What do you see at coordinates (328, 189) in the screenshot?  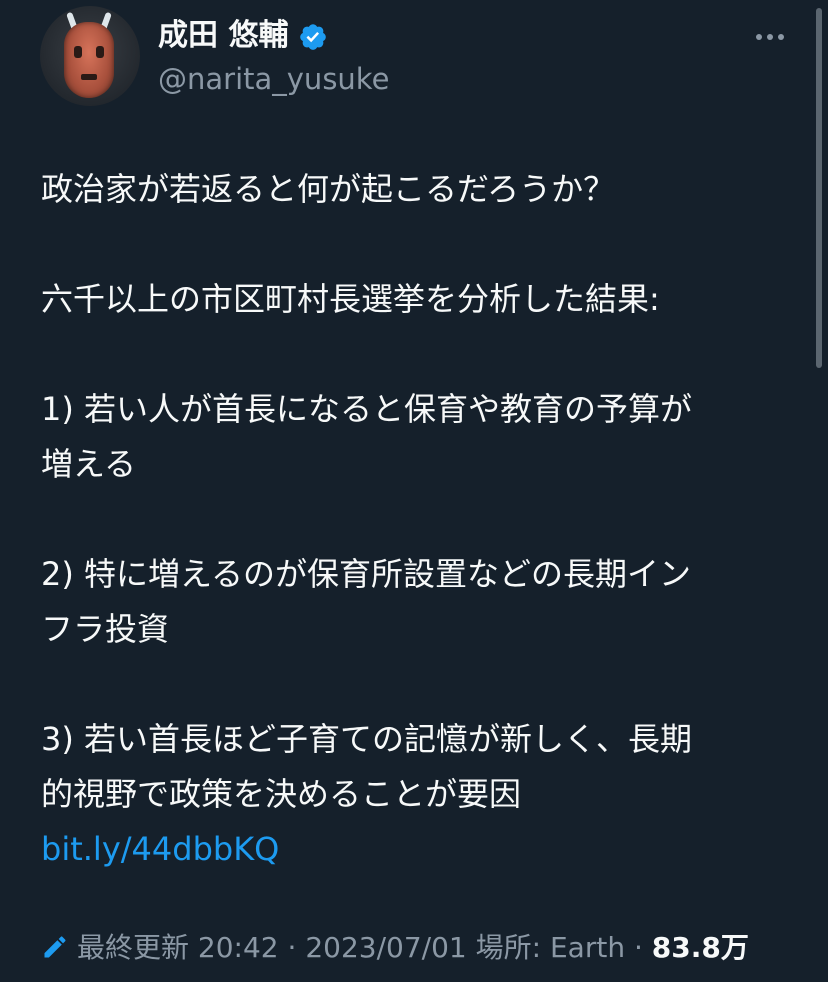 I see `tweet-line: 政治家が若返ると何が起こるだろうか？` at bounding box center [328, 189].